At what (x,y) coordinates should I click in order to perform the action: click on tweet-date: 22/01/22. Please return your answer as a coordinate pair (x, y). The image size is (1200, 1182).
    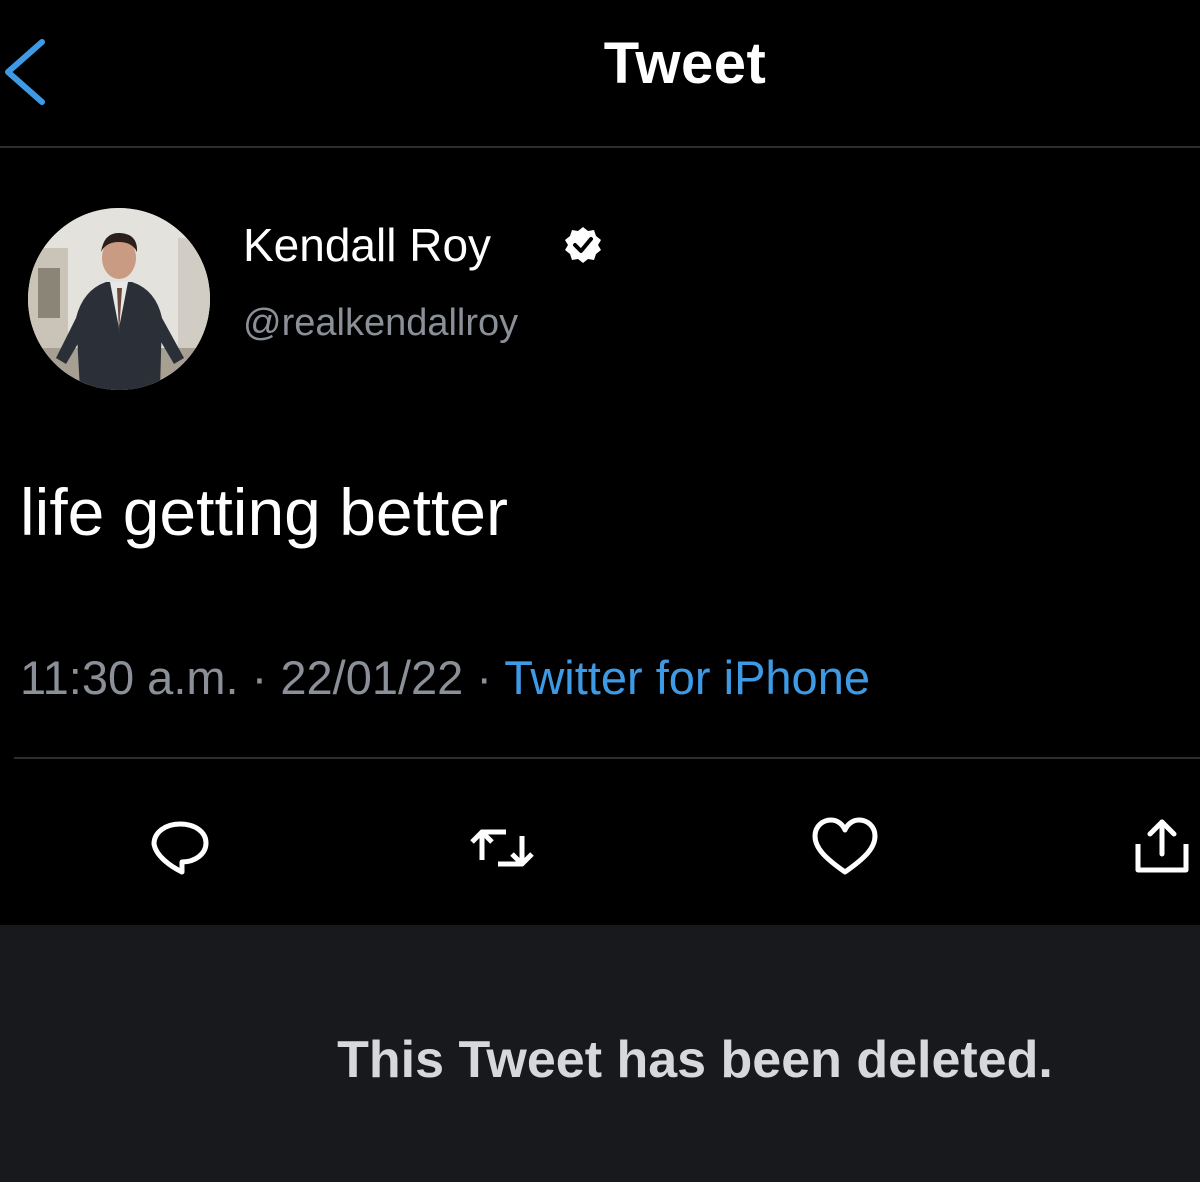
    Looking at the image, I should click on (372, 677).